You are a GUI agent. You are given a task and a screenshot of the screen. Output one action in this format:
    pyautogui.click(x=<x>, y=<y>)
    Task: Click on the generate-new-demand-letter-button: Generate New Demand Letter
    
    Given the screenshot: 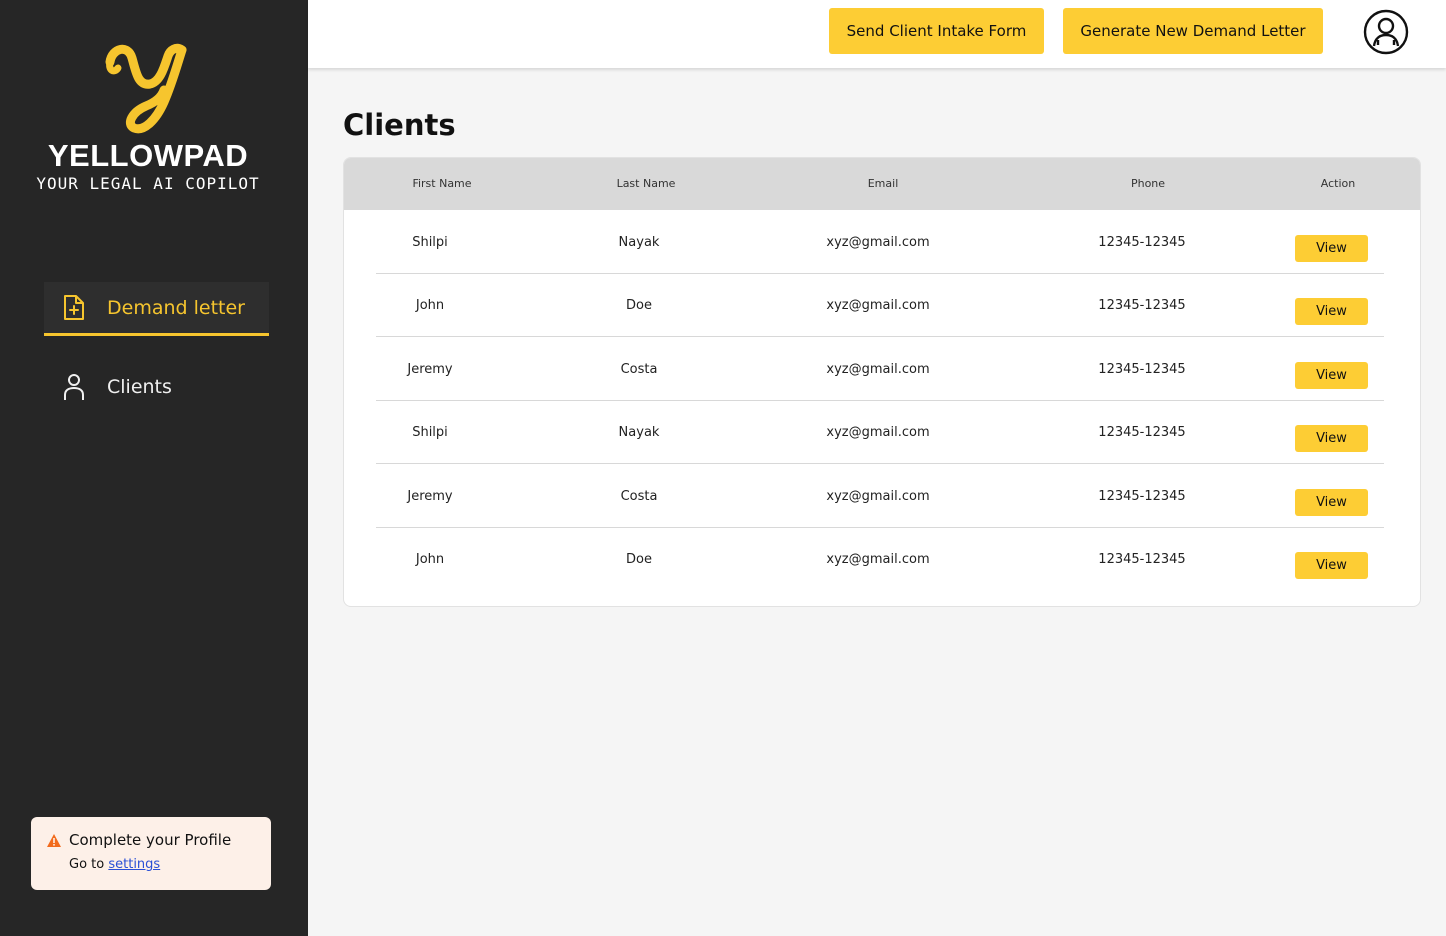 What is the action you would take?
    pyautogui.click(x=1193, y=31)
    